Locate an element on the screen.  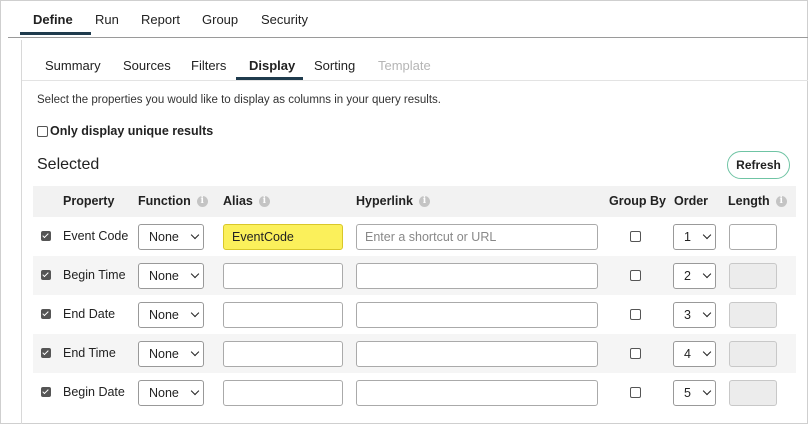
top-tab-bar: Define Run Report Group Security is located at coordinates (408, 19).